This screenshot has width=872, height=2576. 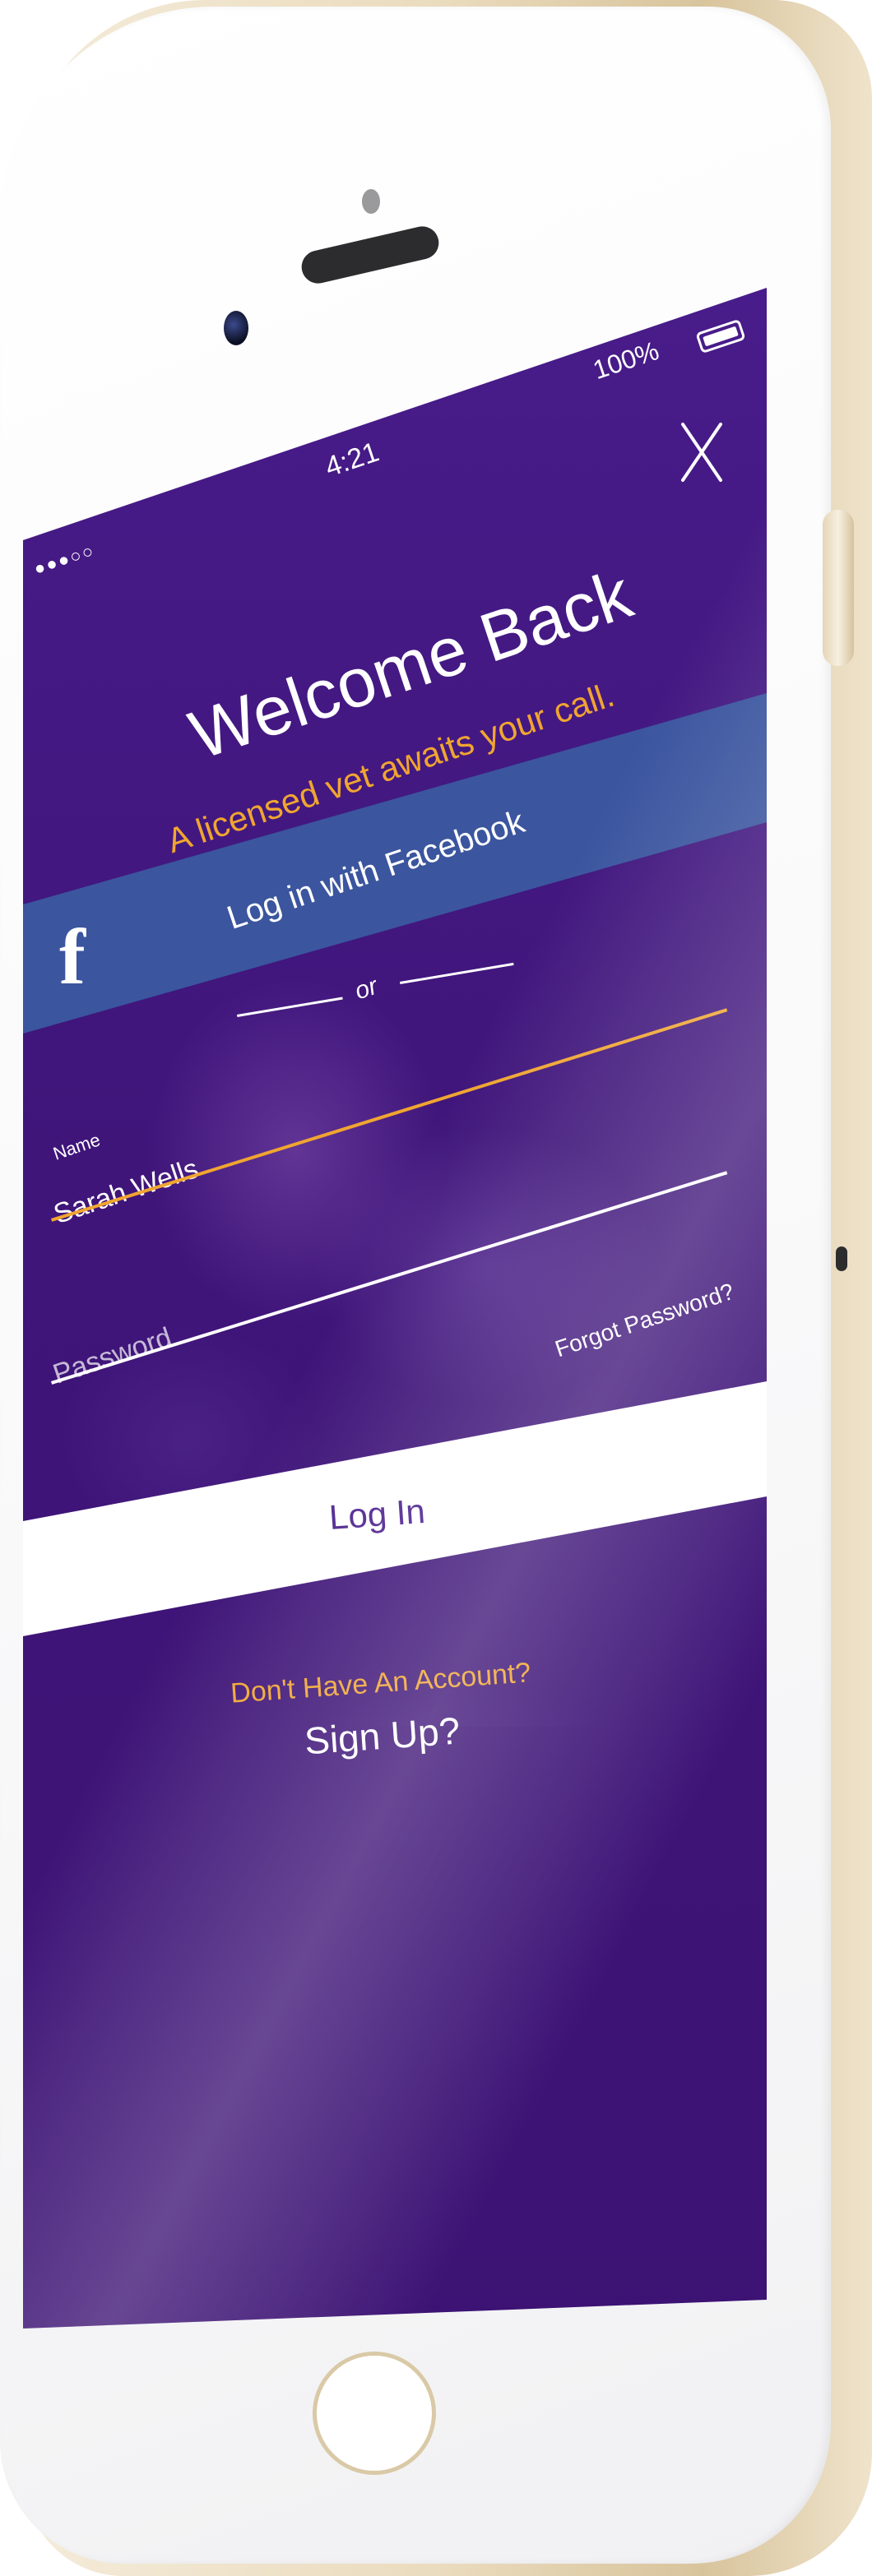 I want to click on side-button, so click(x=838, y=588).